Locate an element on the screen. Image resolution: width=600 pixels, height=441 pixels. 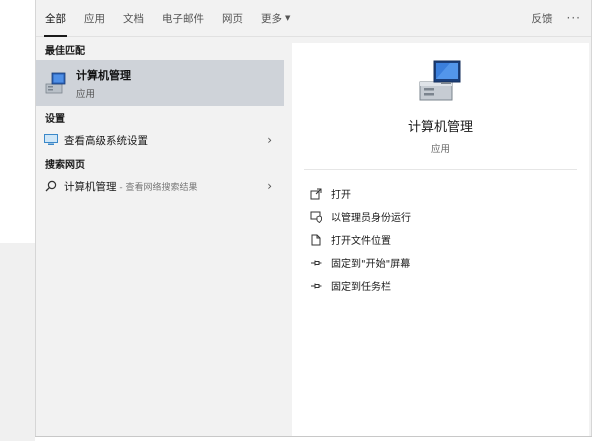
tab-web: 网页 is located at coordinates (232, 18).